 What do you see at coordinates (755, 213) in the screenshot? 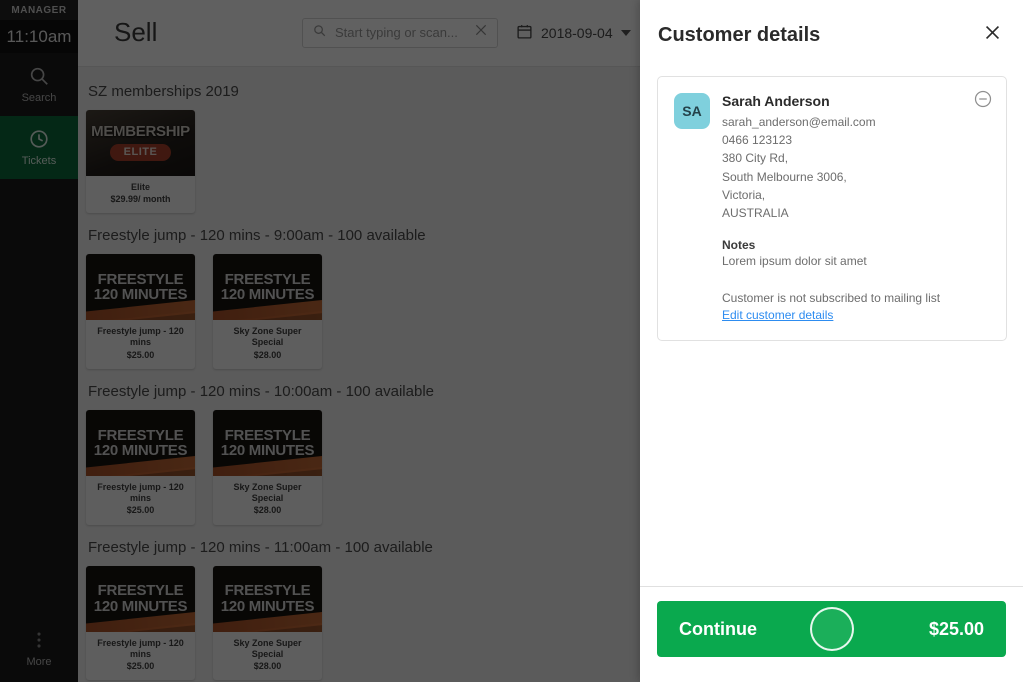
I see `customer-address-line-4: AUSTRALIA` at bounding box center [755, 213].